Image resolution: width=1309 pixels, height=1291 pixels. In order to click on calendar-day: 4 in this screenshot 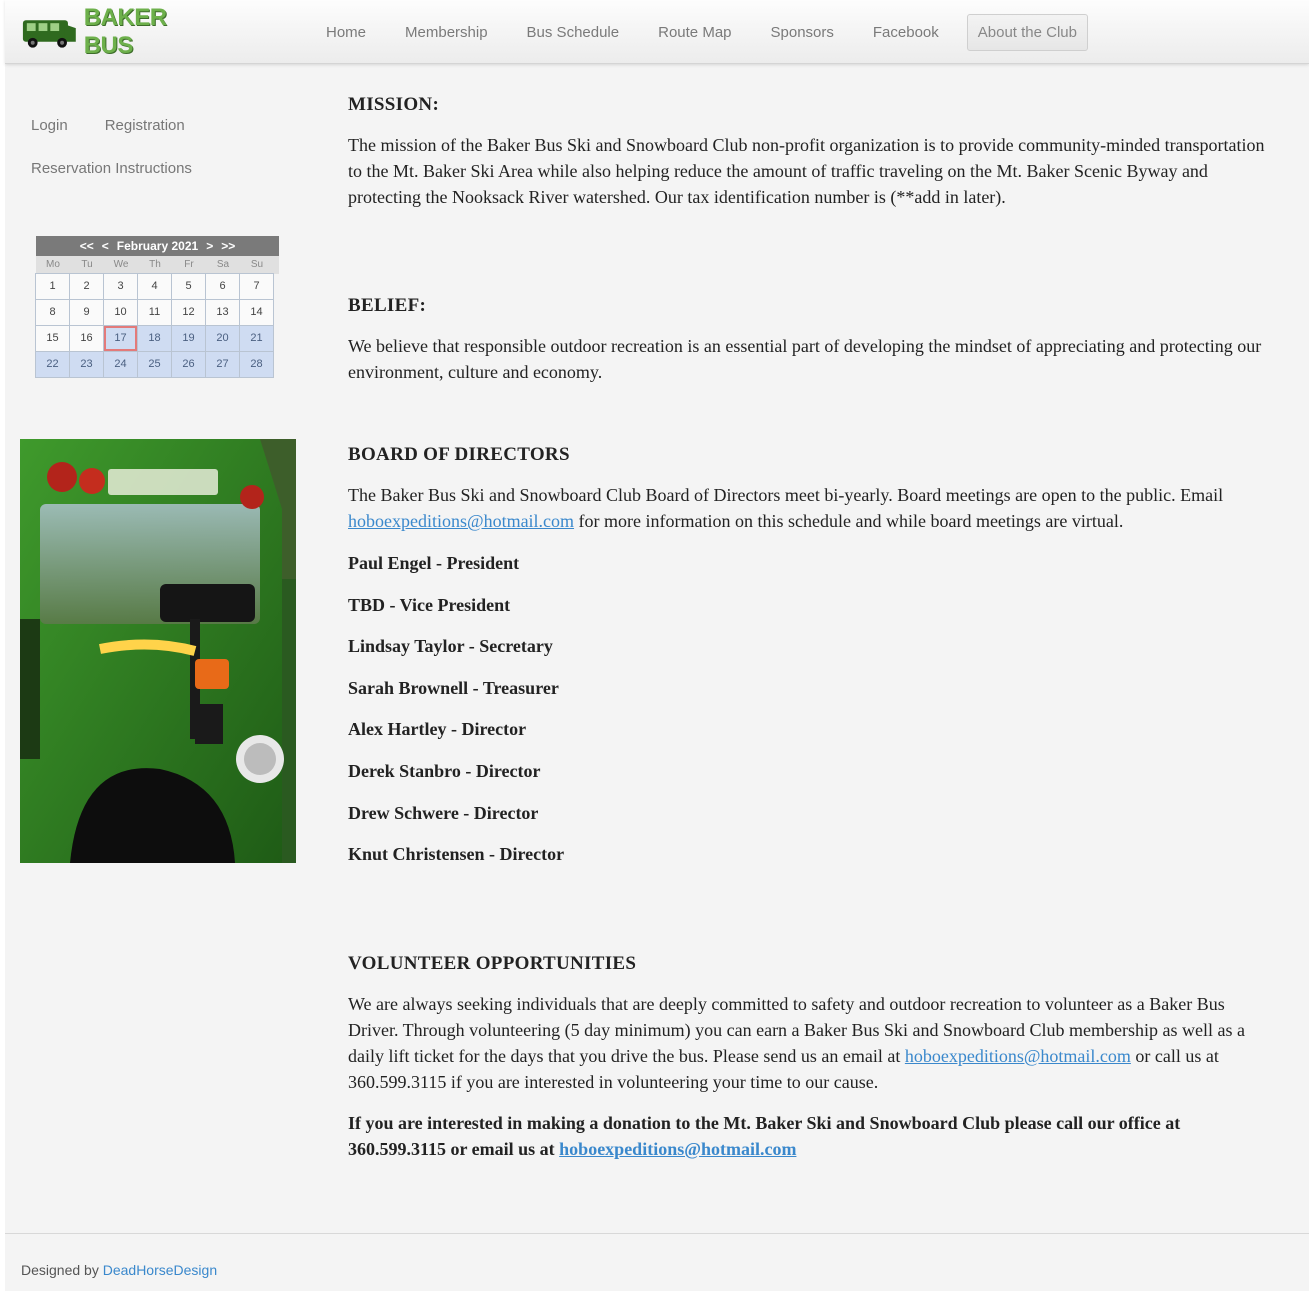, I will do `click(154, 286)`.